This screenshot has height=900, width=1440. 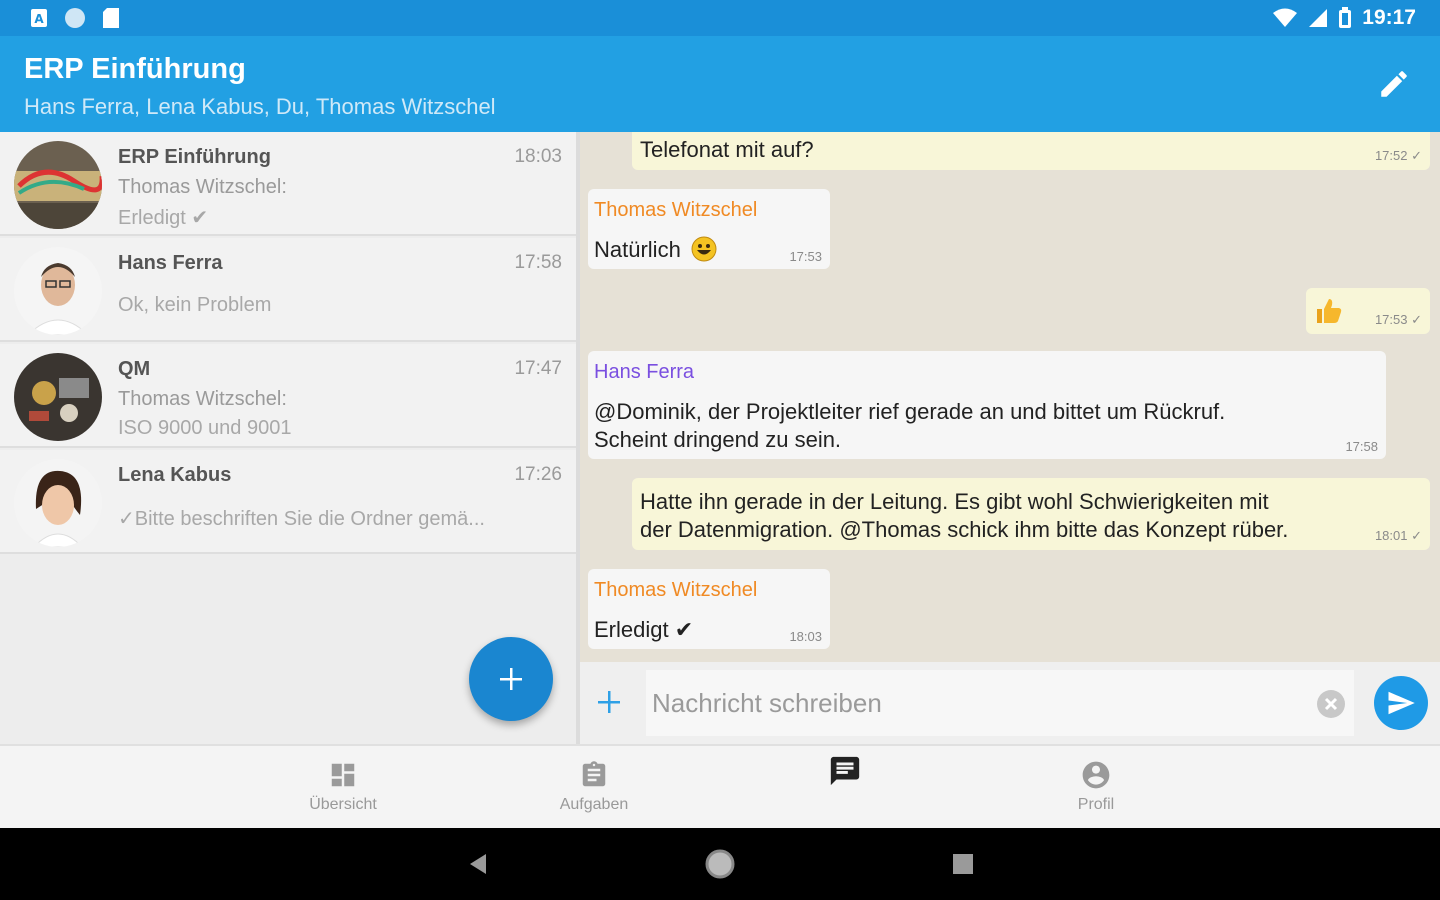 I want to click on message-outgoing: Telefonat mit auf? 17:52 ✓, so click(x=1031, y=151).